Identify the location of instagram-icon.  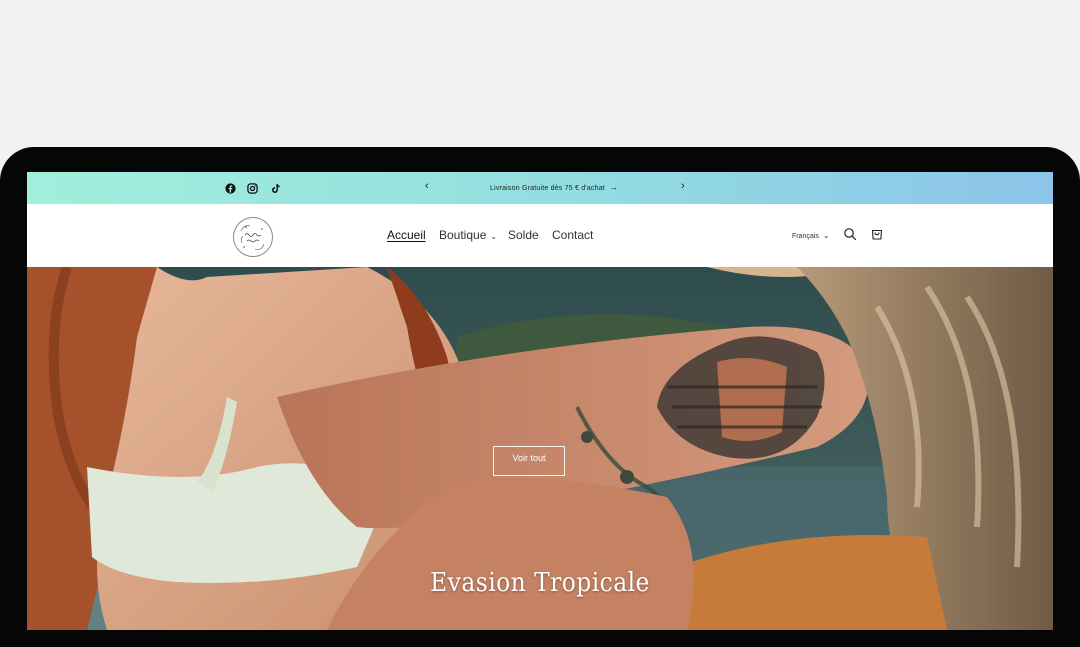
(252, 188).